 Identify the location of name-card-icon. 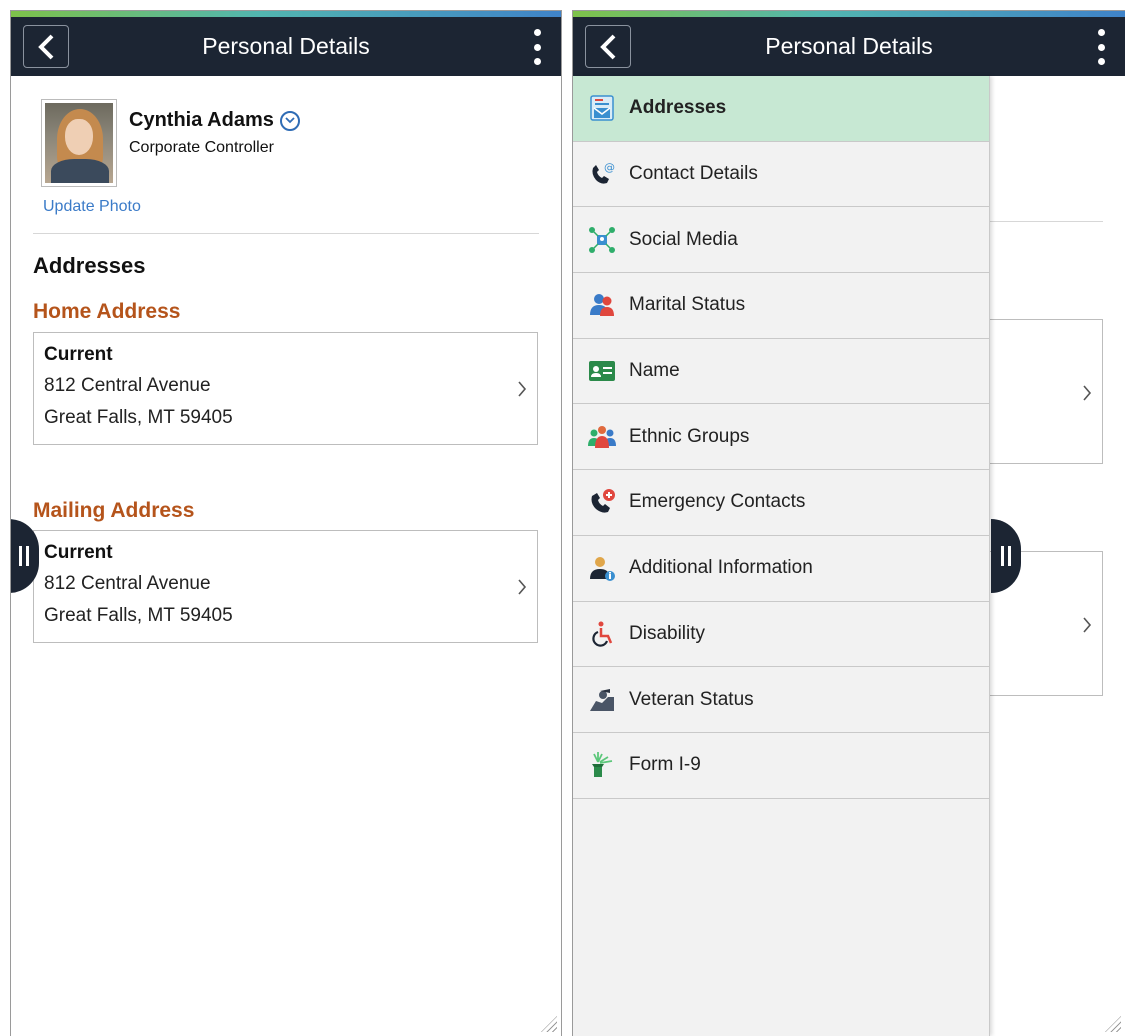
(602, 371).